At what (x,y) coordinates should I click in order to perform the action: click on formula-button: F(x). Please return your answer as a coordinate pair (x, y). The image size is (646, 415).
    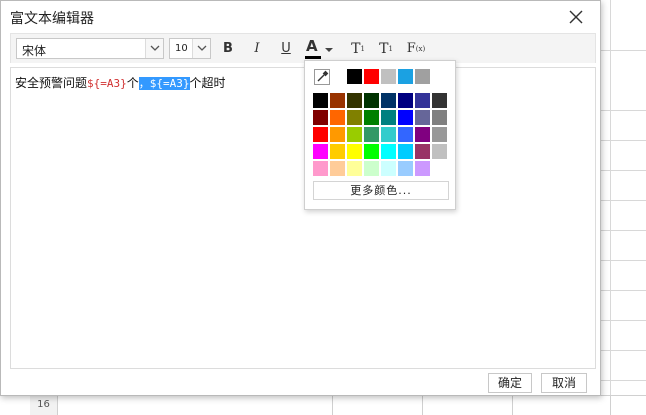
    Looking at the image, I should click on (416, 49).